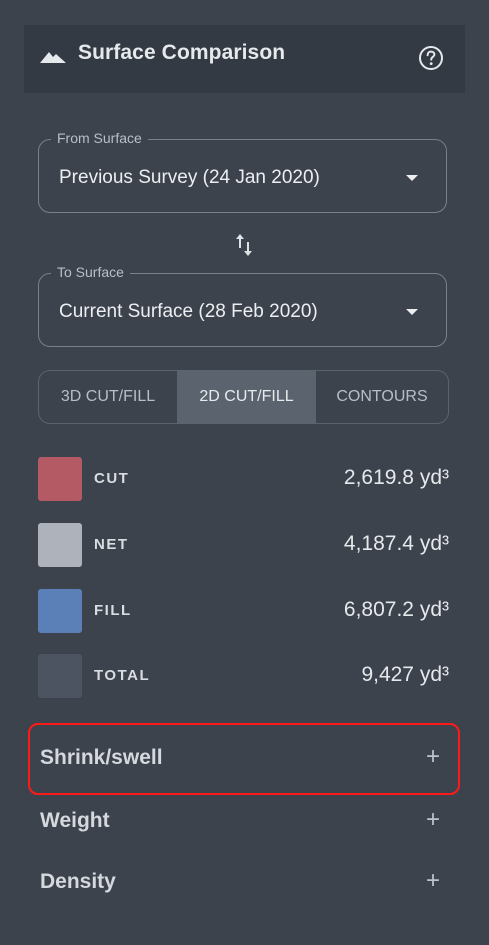 The width and height of the screenshot is (489, 945). What do you see at coordinates (244, 883) in the screenshot?
I see `section-density: Density +` at bounding box center [244, 883].